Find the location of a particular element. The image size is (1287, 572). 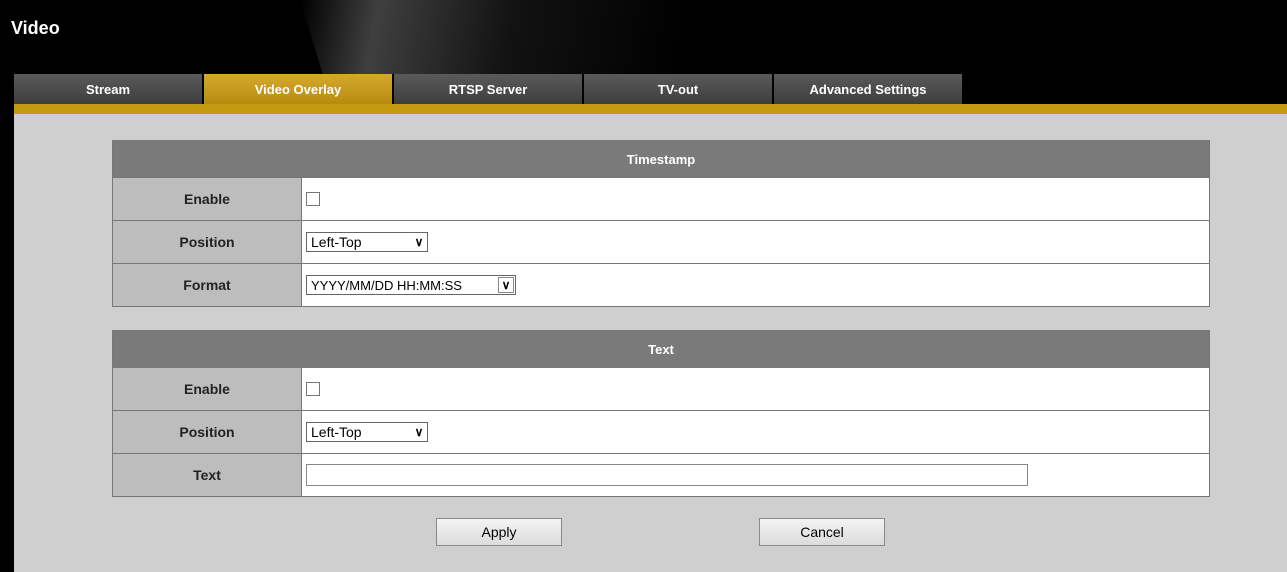

header-banner: Video is located at coordinates (643, 37).